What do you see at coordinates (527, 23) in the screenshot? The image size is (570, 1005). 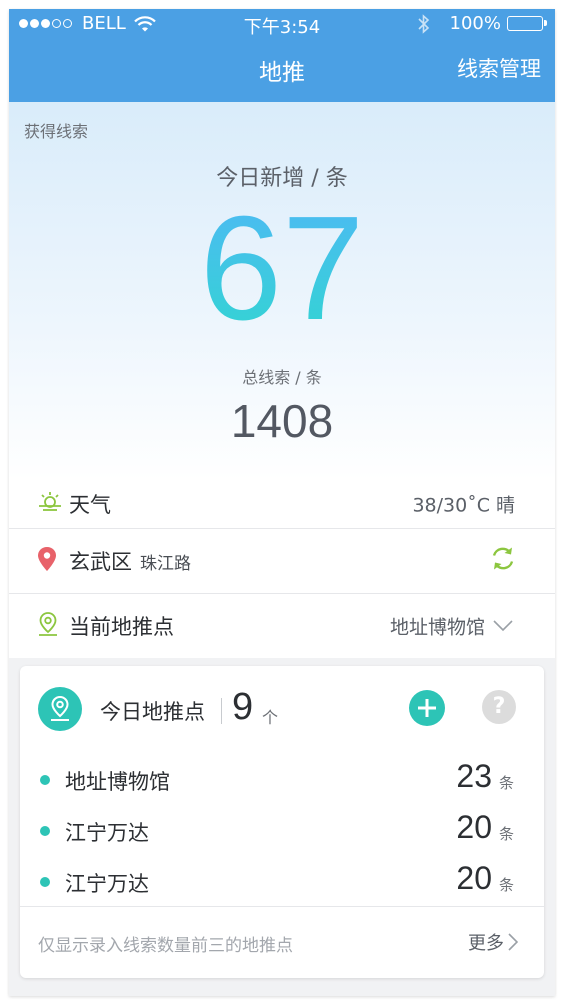 I see `battery-icon` at bounding box center [527, 23].